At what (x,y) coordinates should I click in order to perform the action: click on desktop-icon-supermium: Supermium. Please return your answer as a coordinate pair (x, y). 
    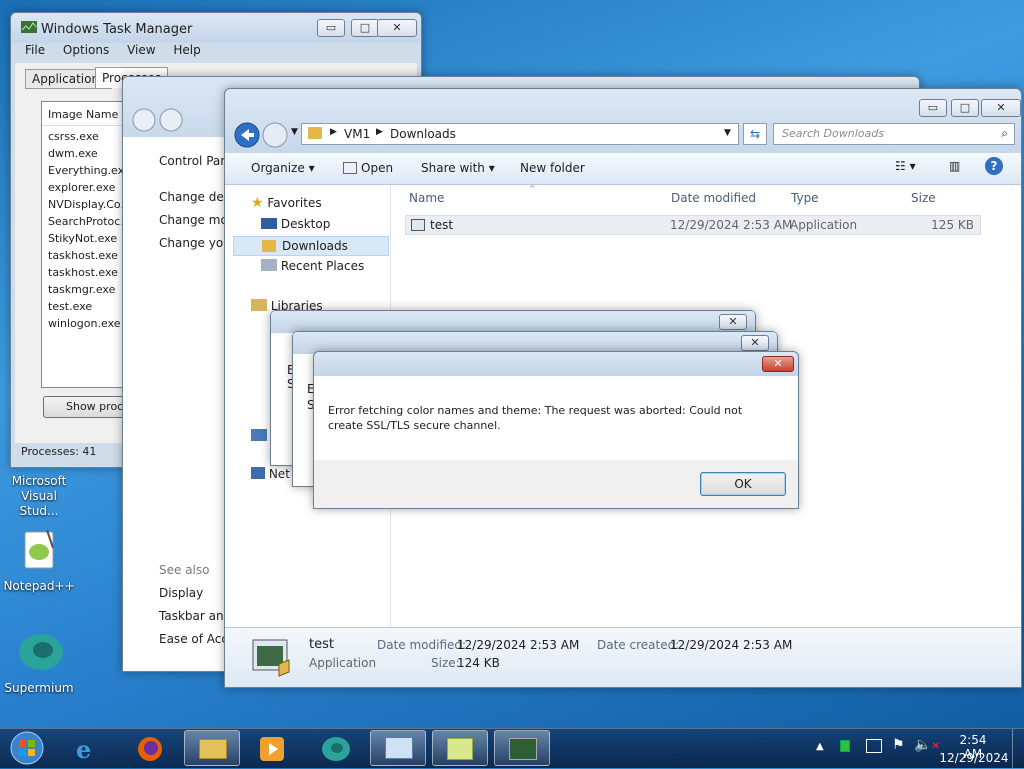
    Looking at the image, I should click on (39, 662).